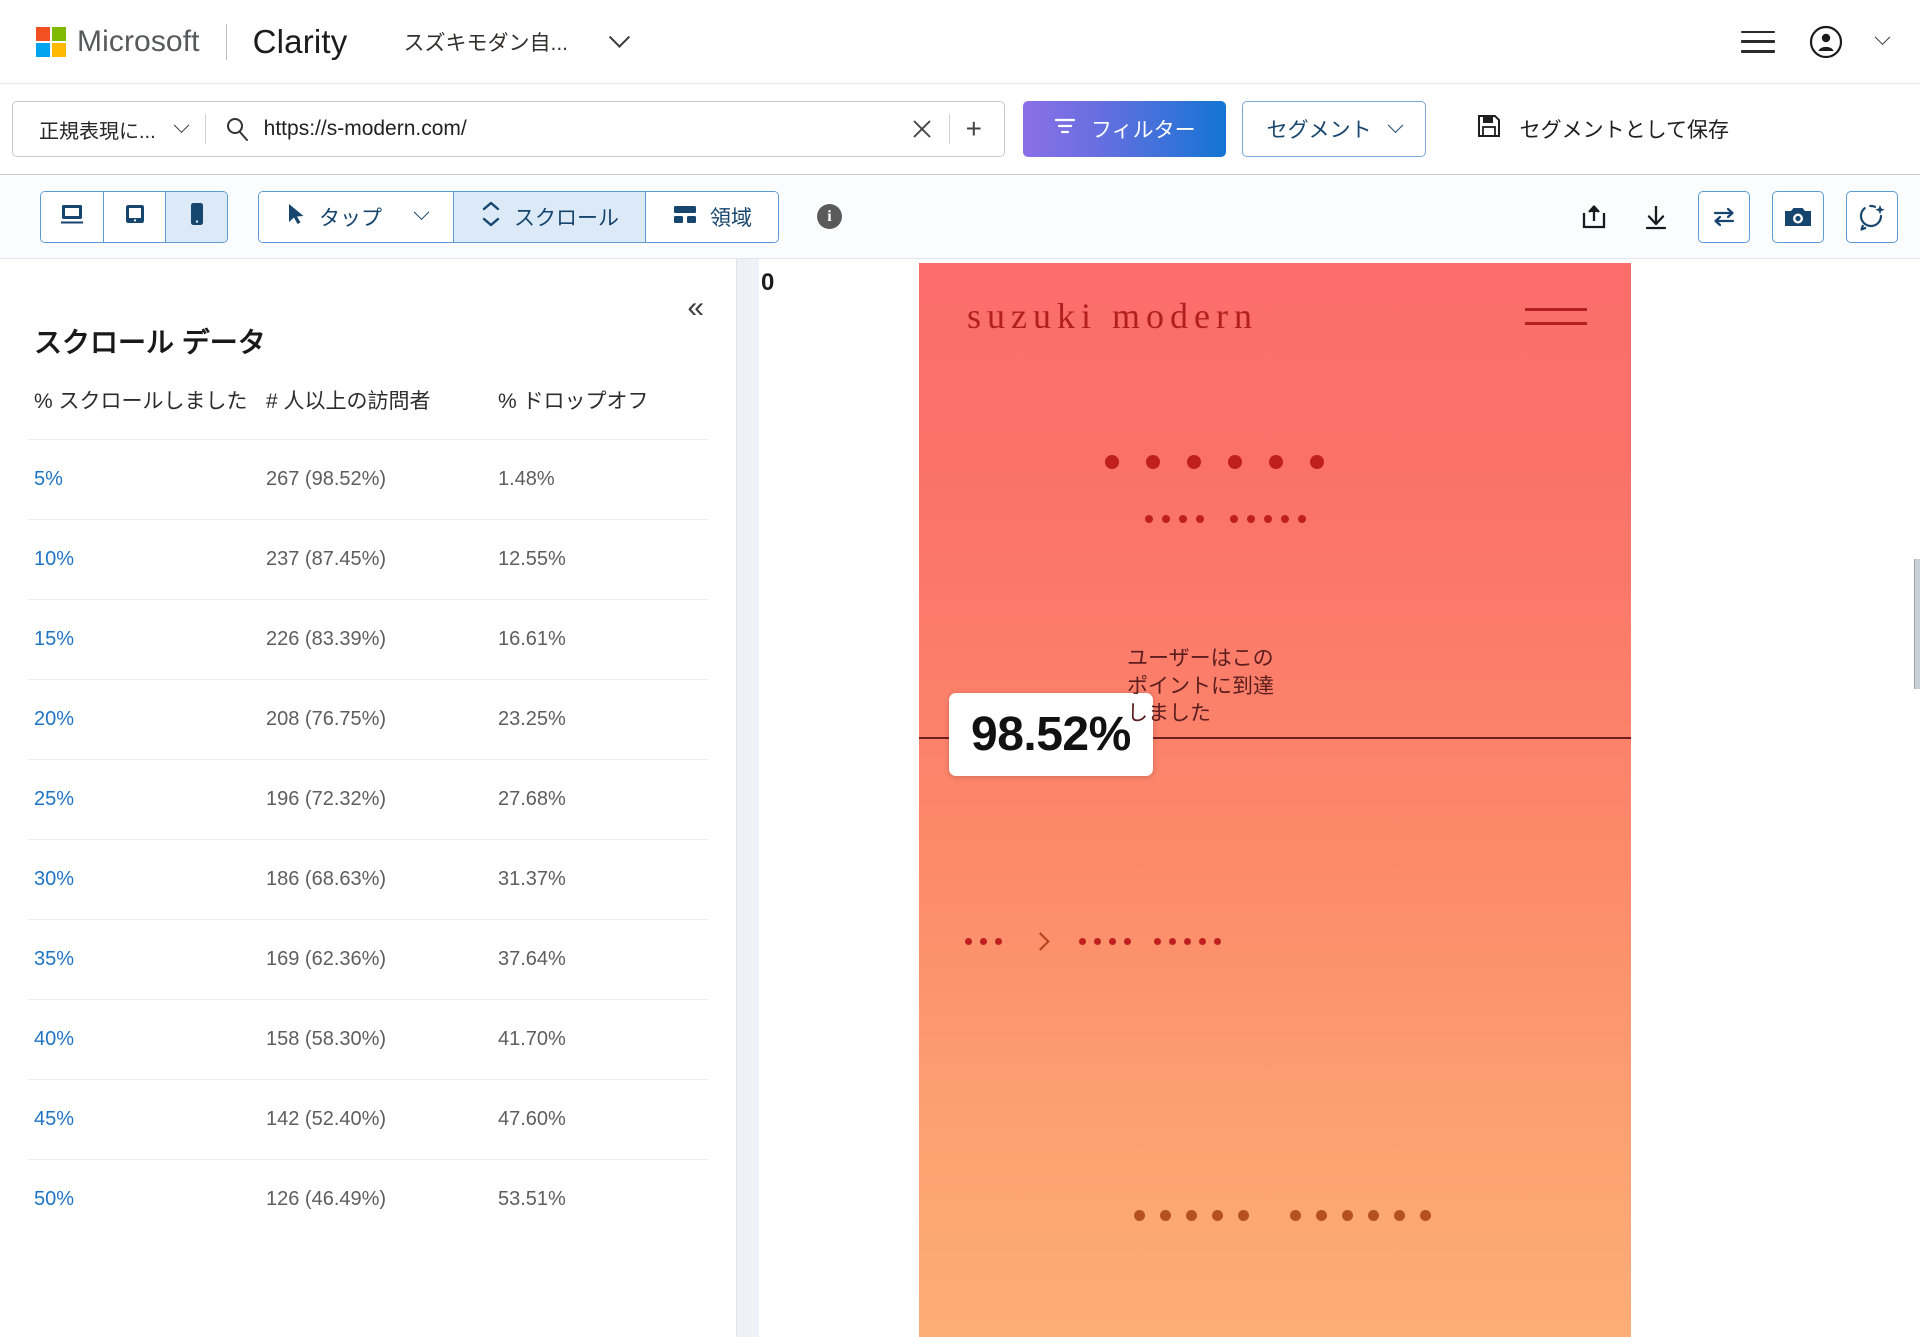  What do you see at coordinates (368, 719) in the screenshot?
I see `table-row: 20% 208 (76.75%) 23.25%` at bounding box center [368, 719].